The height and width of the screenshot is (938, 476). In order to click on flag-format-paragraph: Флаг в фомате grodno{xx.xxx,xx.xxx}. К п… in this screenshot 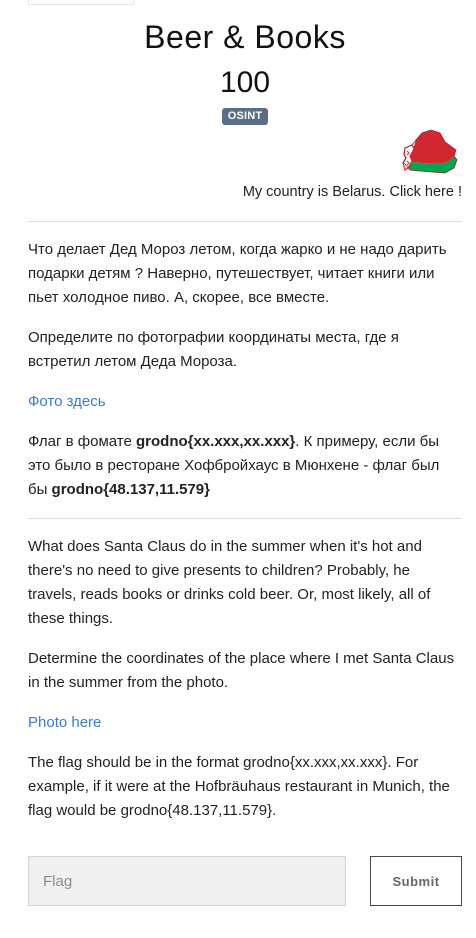, I will do `click(243, 466)`.